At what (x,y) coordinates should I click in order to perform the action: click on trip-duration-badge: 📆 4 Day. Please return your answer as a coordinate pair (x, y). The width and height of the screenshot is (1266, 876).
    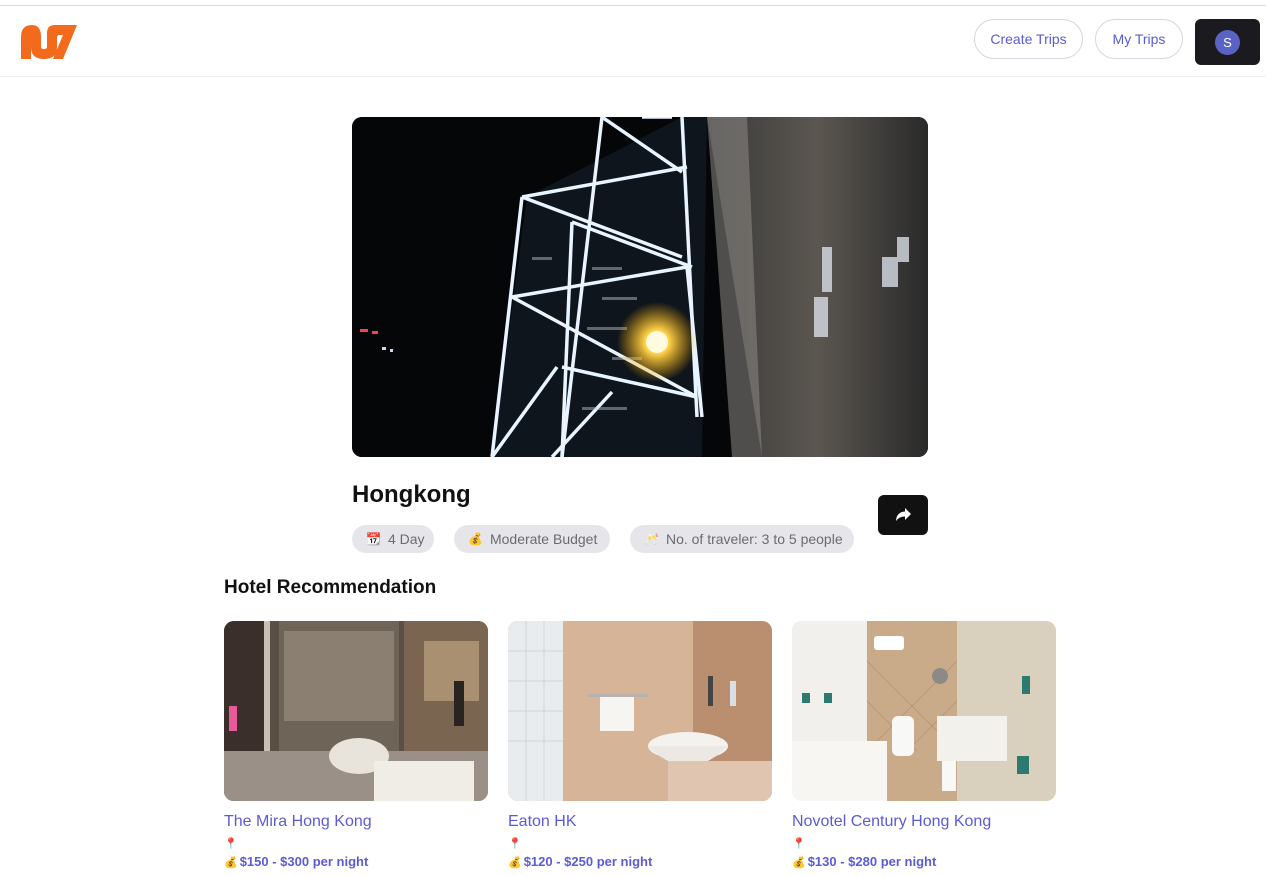
    Looking at the image, I should click on (393, 539).